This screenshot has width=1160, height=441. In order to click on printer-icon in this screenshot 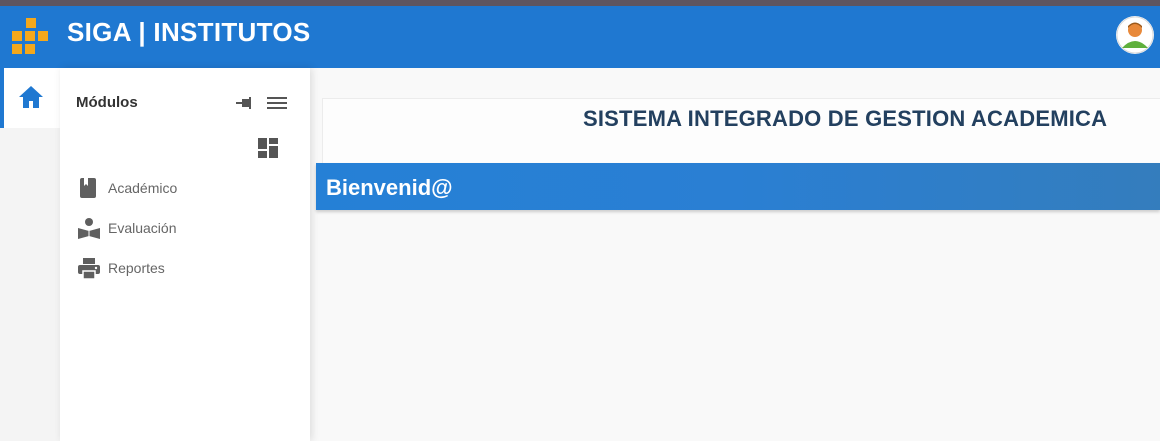, I will do `click(89, 271)`.